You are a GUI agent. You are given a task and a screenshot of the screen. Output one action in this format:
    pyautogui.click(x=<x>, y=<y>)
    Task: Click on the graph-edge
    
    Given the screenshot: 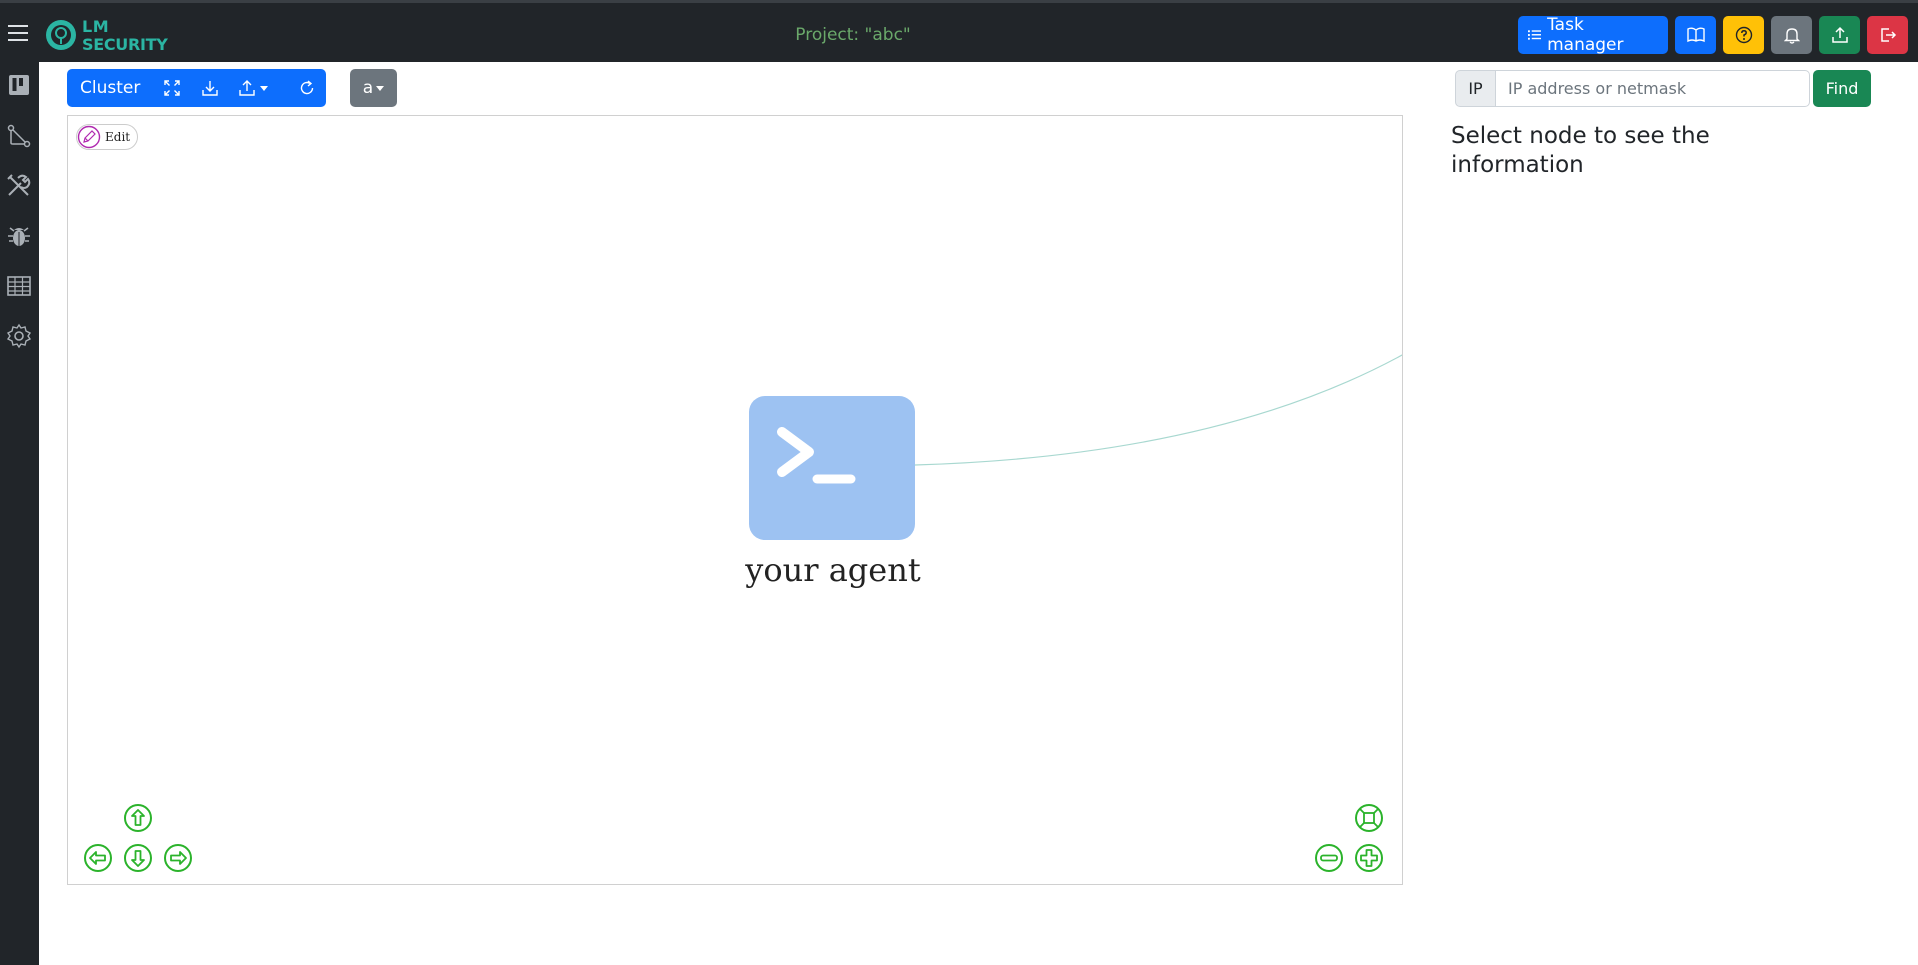 What is the action you would take?
    pyautogui.click(x=1158, y=410)
    